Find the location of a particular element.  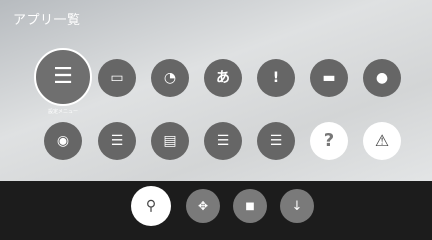

list-timer-icon: ☰ is located at coordinates (223, 141).